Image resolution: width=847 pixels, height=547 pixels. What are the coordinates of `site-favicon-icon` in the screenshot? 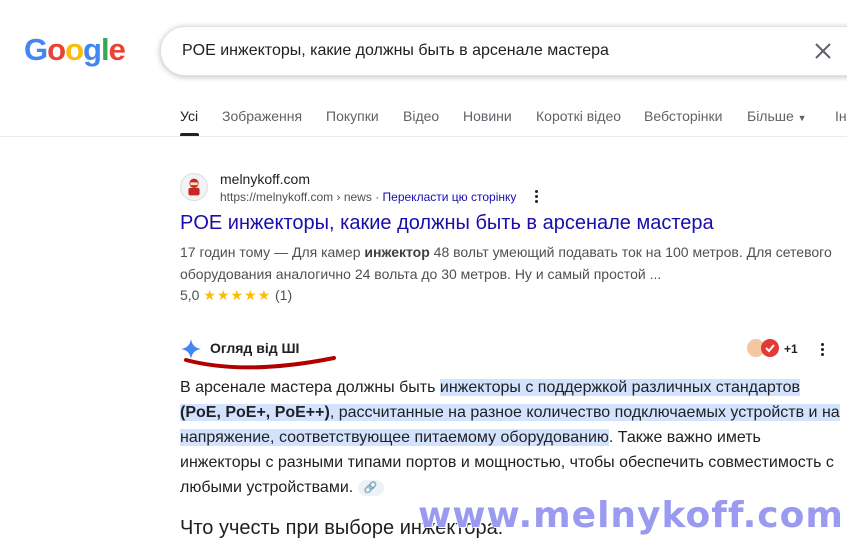 It's located at (194, 187).